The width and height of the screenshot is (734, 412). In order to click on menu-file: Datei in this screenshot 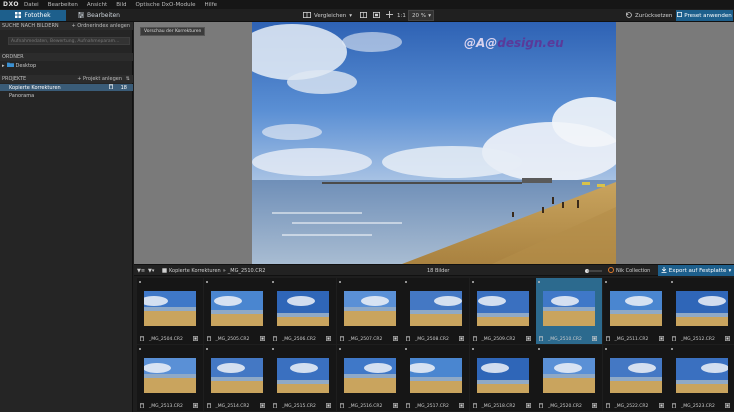, I will do `click(31, 5)`.